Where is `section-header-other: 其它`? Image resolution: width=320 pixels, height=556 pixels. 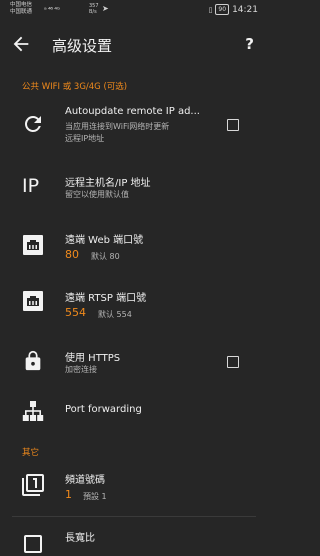 section-header-other: 其它 is located at coordinates (31, 453).